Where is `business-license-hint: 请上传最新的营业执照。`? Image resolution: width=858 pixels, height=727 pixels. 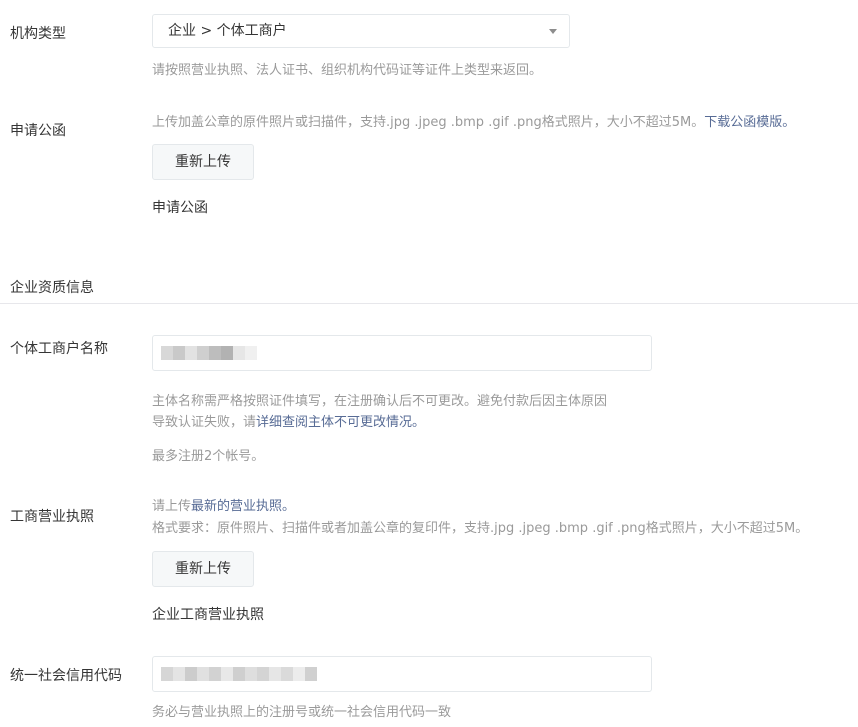 business-license-hint: 请上传最新的营业执照。 is located at coordinates (223, 507).